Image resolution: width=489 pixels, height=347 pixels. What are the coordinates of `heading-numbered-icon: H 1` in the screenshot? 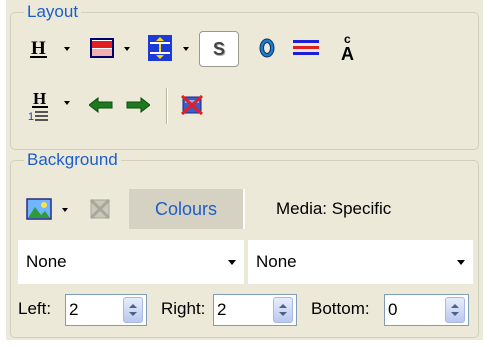 It's located at (38, 106).